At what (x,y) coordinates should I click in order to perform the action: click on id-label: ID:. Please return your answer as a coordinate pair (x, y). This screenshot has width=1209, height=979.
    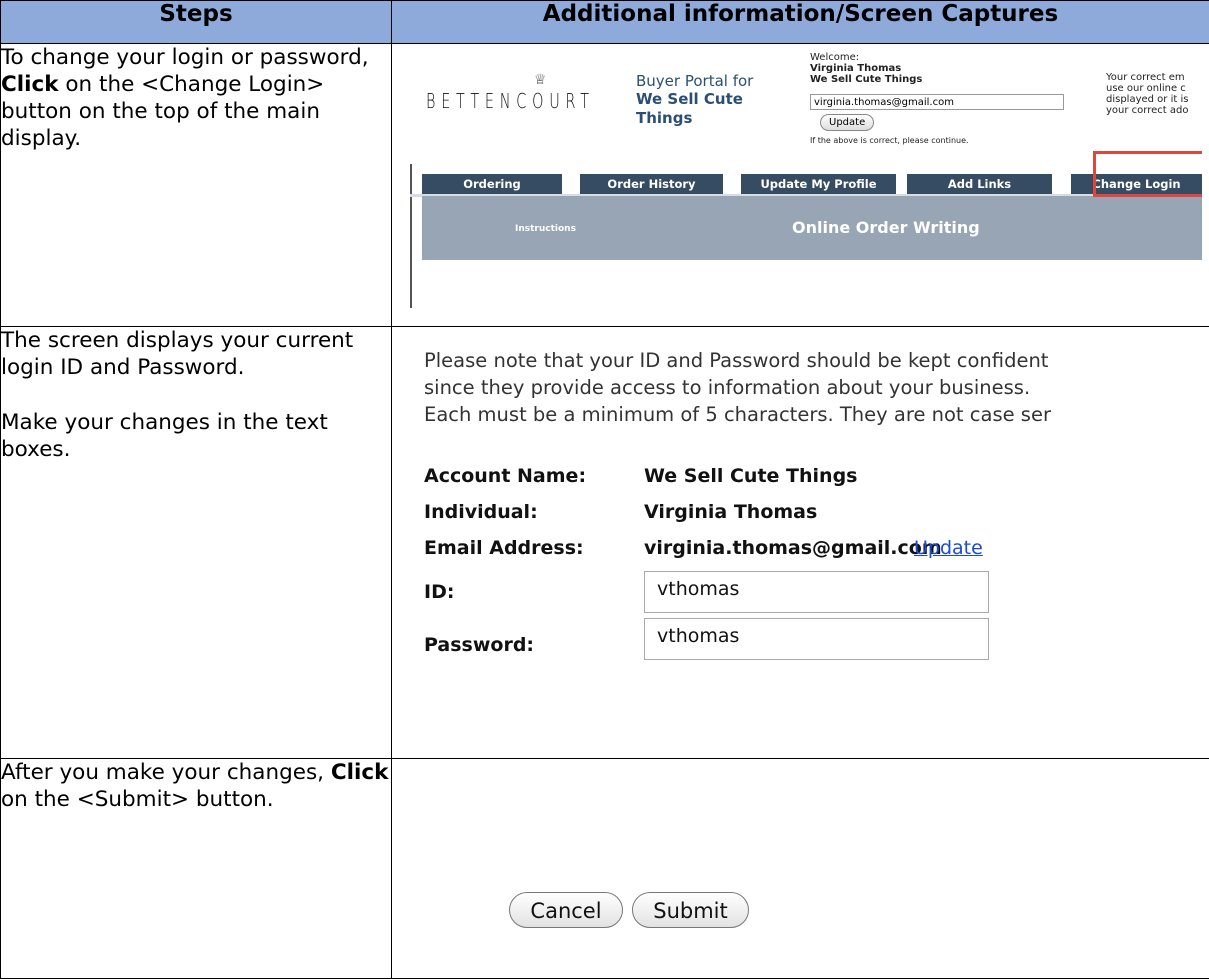
    Looking at the image, I should click on (439, 592).